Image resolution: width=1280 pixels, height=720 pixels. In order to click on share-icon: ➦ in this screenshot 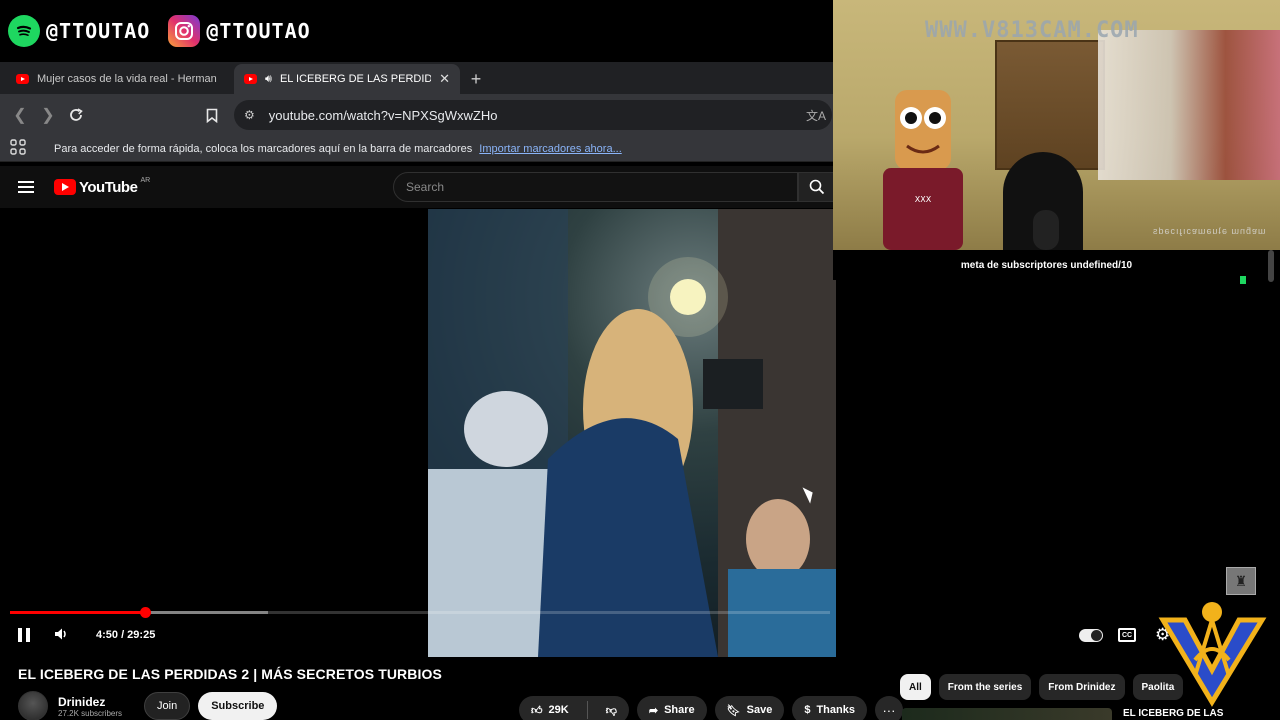, I will do `click(653, 710)`.